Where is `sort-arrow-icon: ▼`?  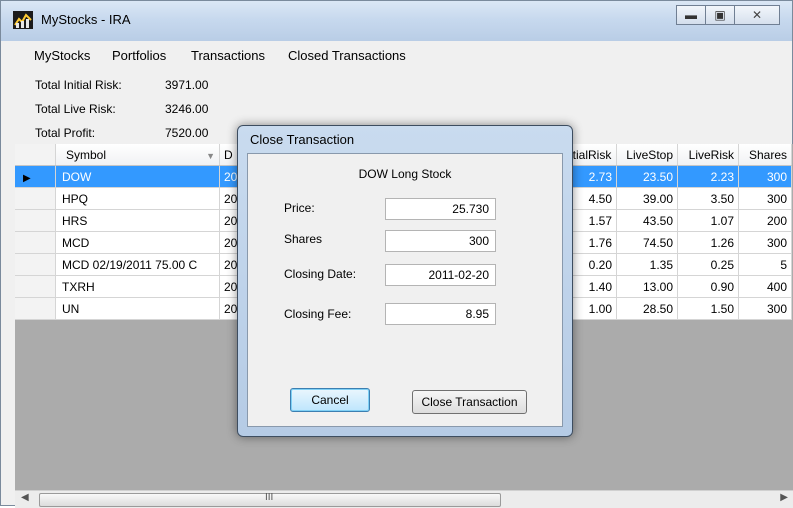 sort-arrow-icon: ▼ is located at coordinates (210, 155).